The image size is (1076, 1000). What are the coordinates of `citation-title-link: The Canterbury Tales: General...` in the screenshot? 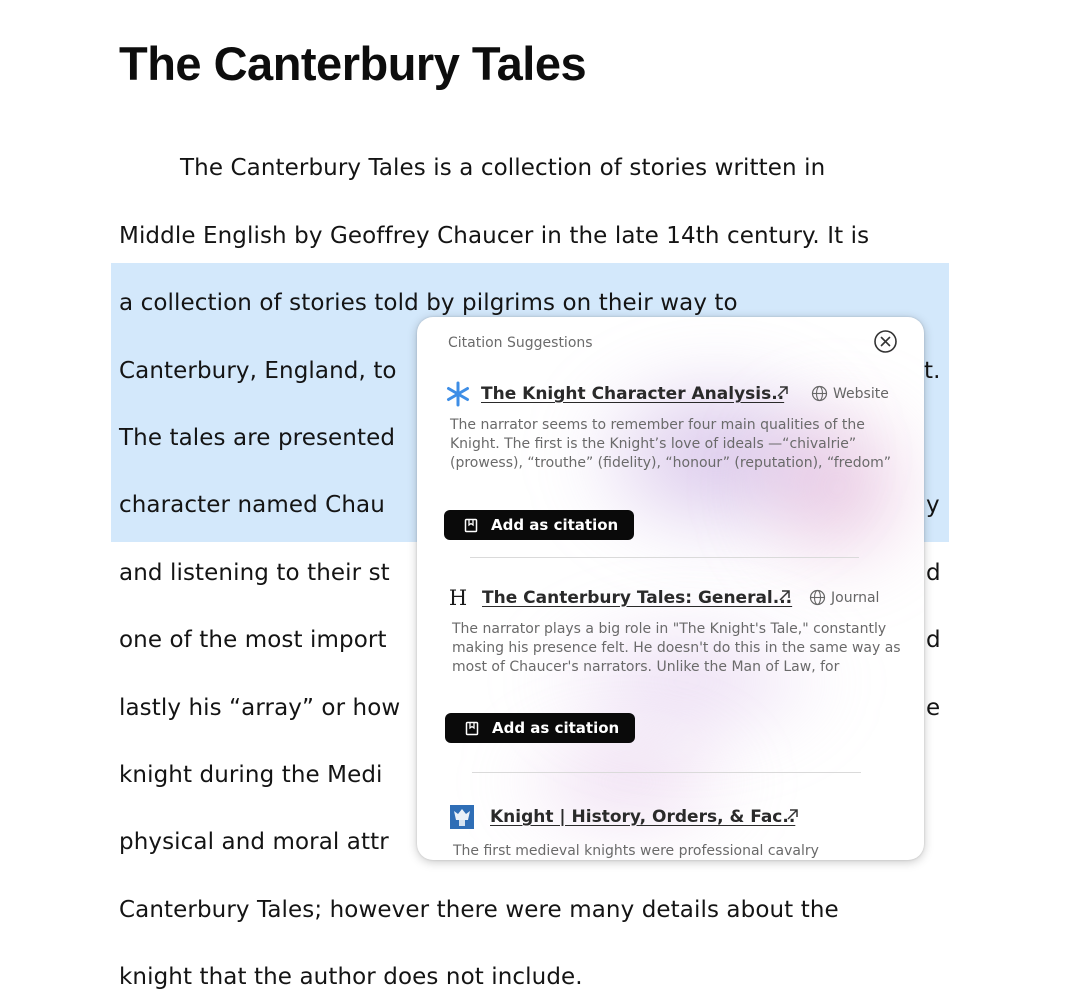 It's located at (637, 598).